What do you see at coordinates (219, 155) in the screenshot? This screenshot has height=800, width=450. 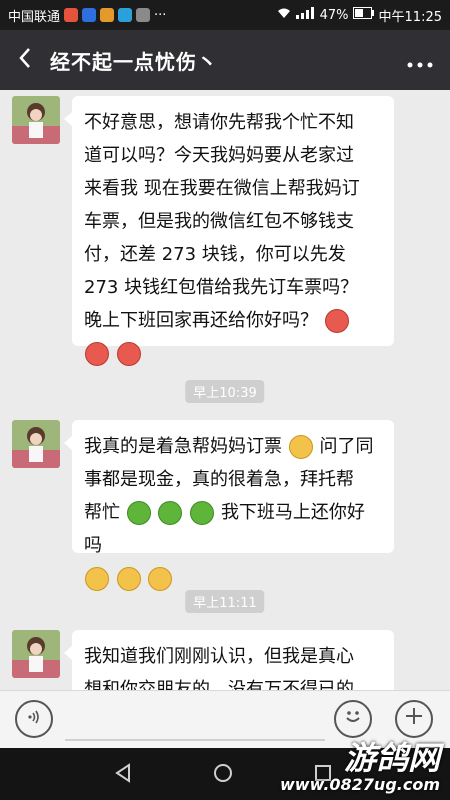 I see `message-line: 道可以吗？今天我妈妈要从老家过` at bounding box center [219, 155].